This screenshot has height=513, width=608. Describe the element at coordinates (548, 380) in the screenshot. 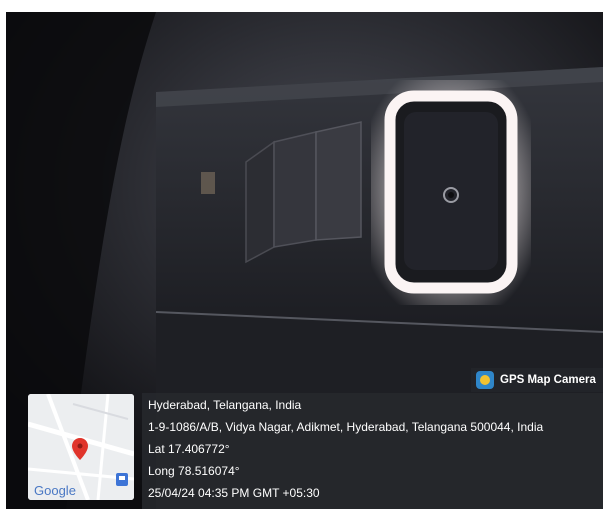

I see `badge-label: GPS Map Camera` at that location.